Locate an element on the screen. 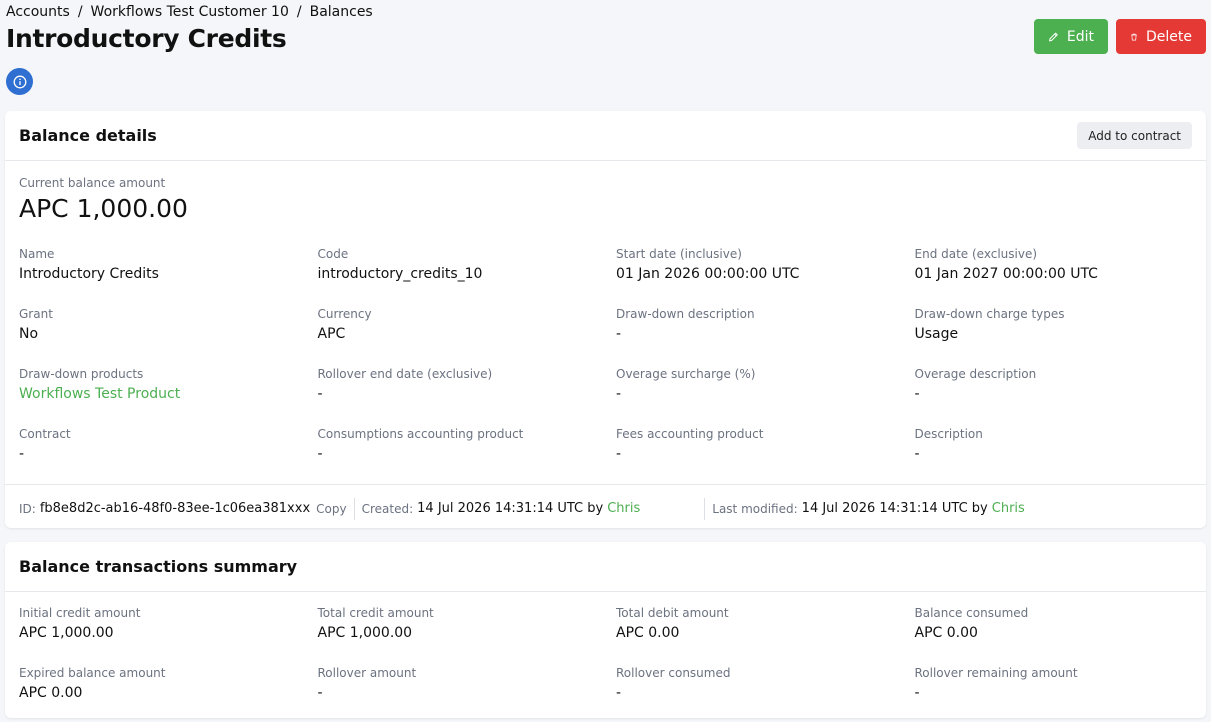  field-label: Rollover remaining amount is located at coordinates (996, 673).